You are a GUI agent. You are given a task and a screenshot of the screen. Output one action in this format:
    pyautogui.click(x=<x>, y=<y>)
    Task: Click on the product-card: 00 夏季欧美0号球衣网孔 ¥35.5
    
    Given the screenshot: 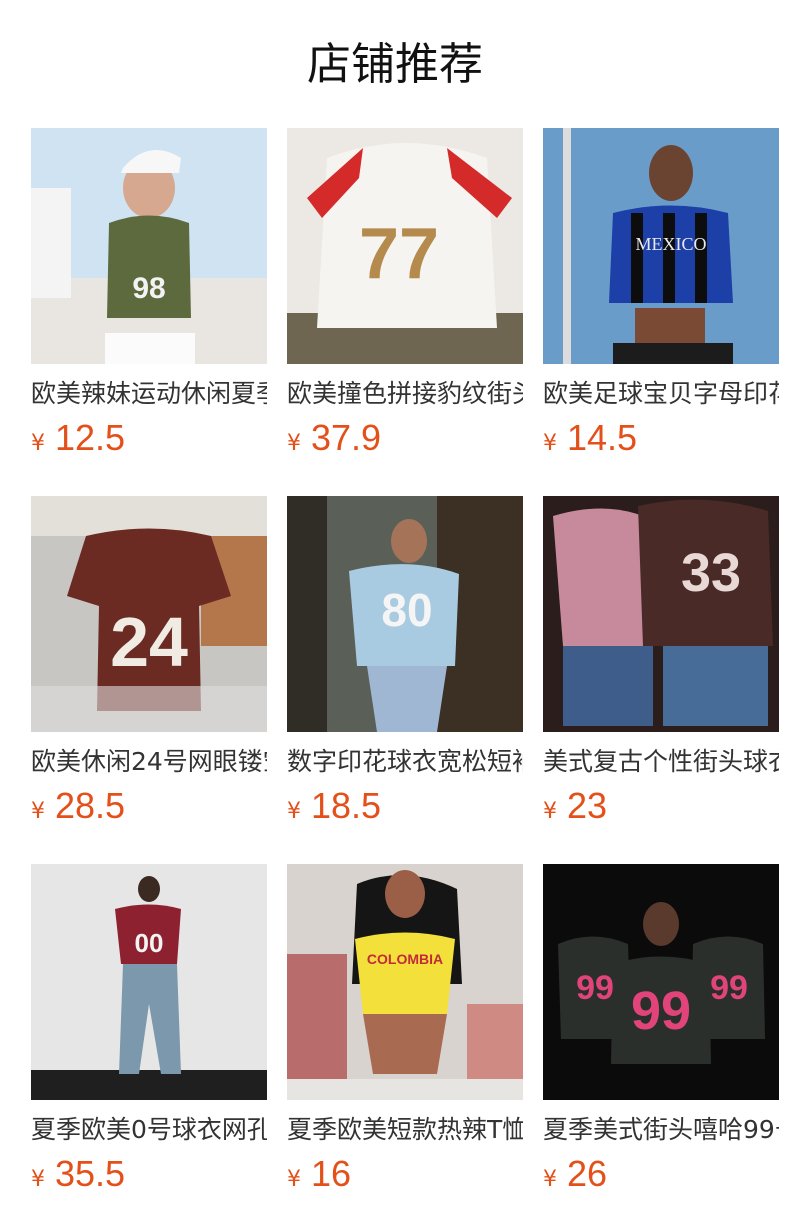 What is the action you would take?
    pyautogui.click(x=149, y=1036)
    